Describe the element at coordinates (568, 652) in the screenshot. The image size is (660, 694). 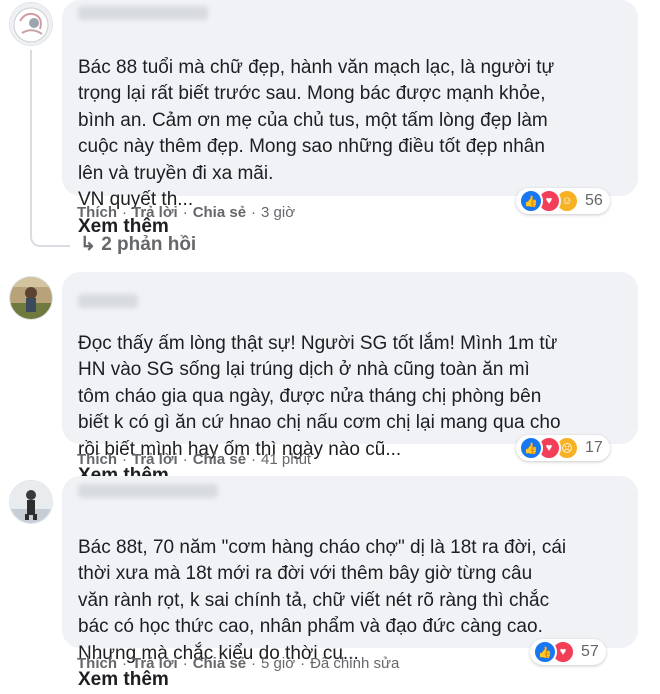
I see `reactions-summary: 👍 ♥ 57` at that location.